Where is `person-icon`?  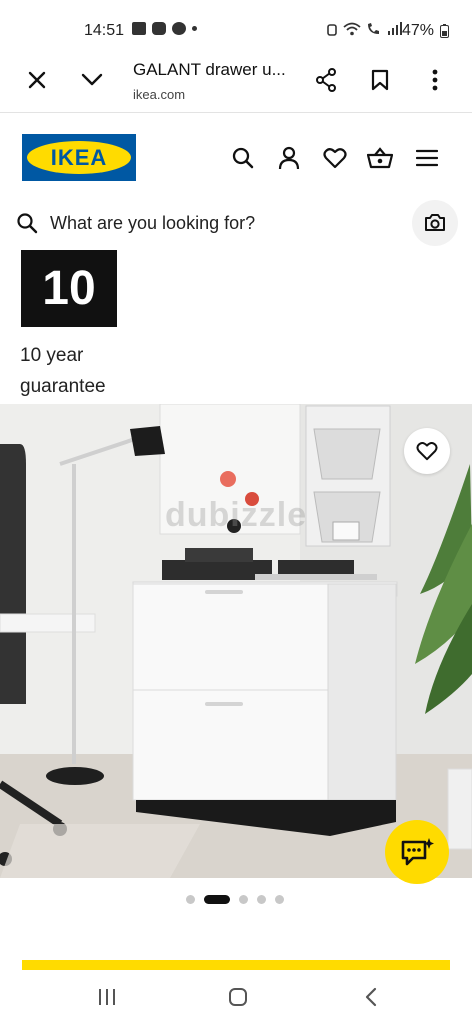
person-icon is located at coordinates (289, 158).